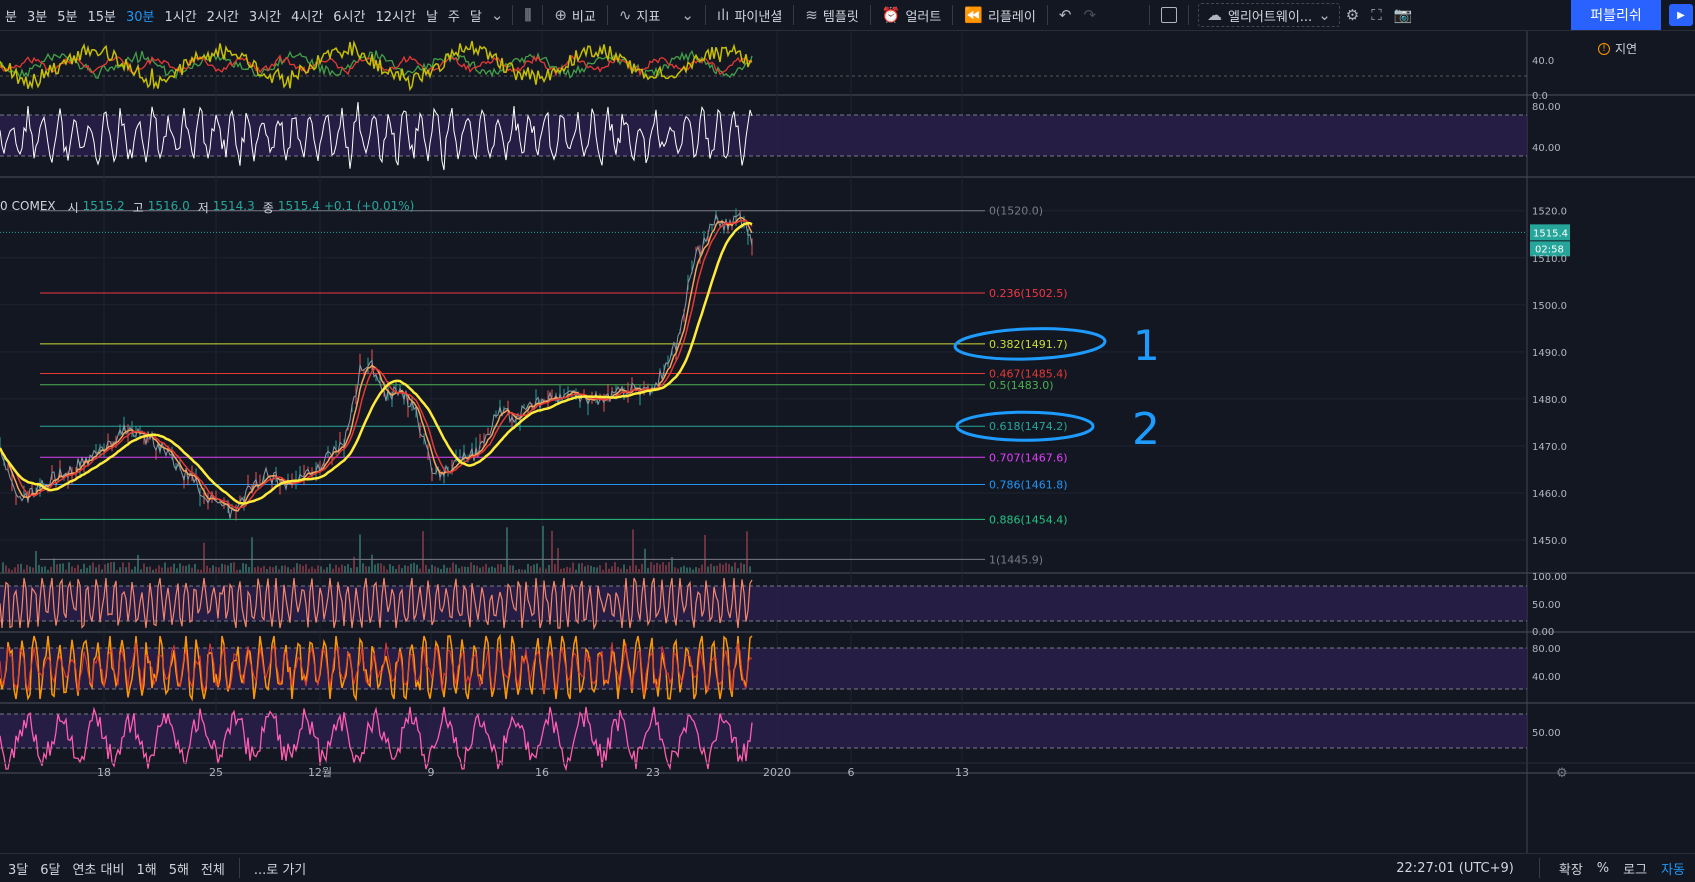 This screenshot has height=882, width=1695. What do you see at coordinates (560, 15) in the screenshot?
I see `plus-circle-icon: ⊕` at bounding box center [560, 15].